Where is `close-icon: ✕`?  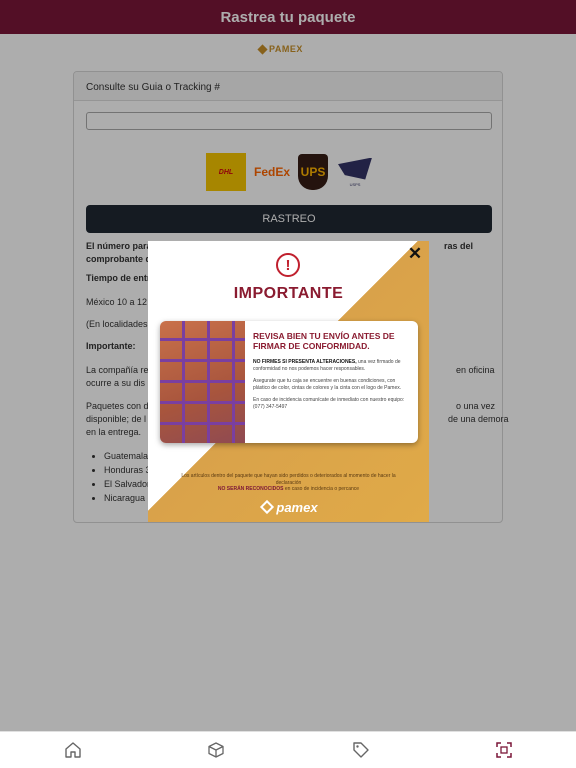 close-icon: ✕ is located at coordinates (415, 253).